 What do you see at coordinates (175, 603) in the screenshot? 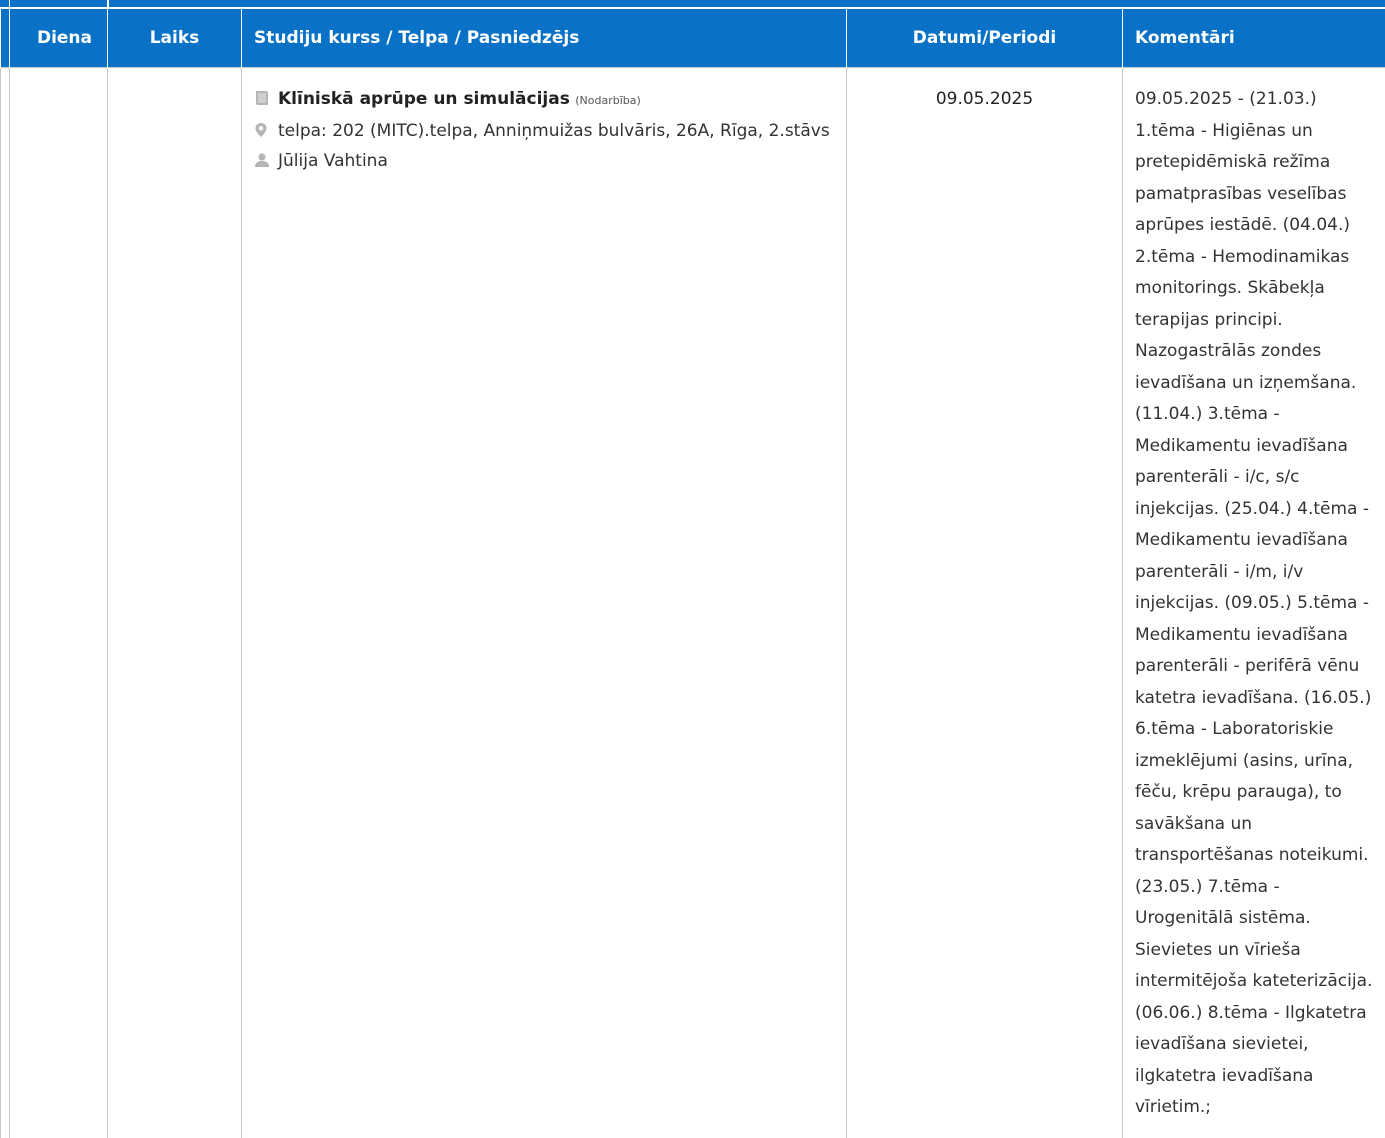
I see `time-cell` at bounding box center [175, 603].